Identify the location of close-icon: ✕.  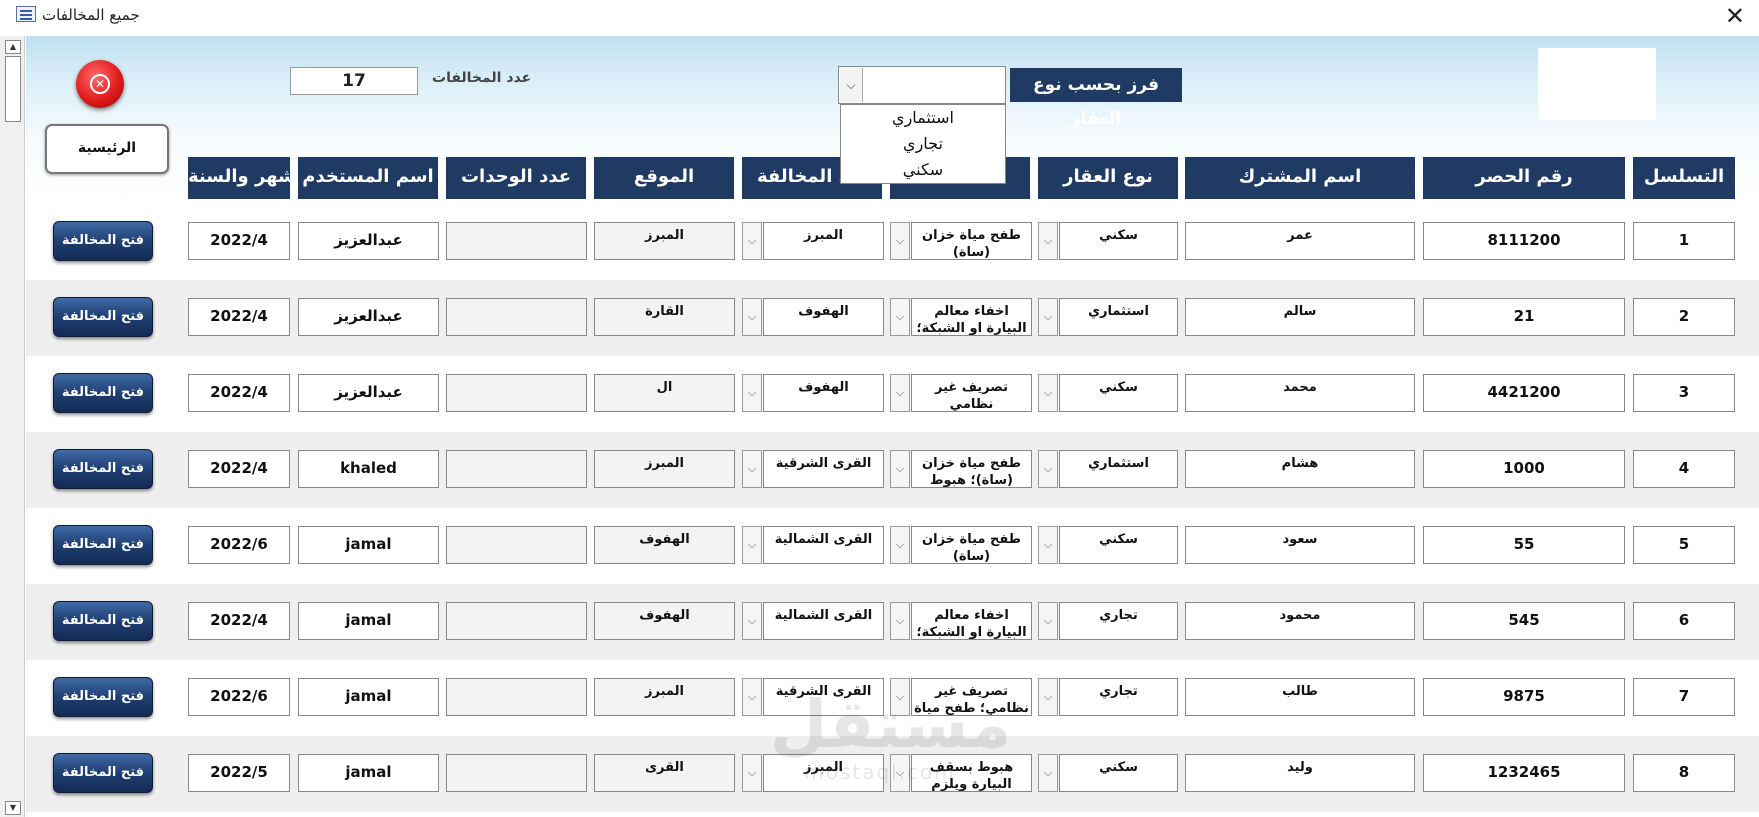
(1735, 16).